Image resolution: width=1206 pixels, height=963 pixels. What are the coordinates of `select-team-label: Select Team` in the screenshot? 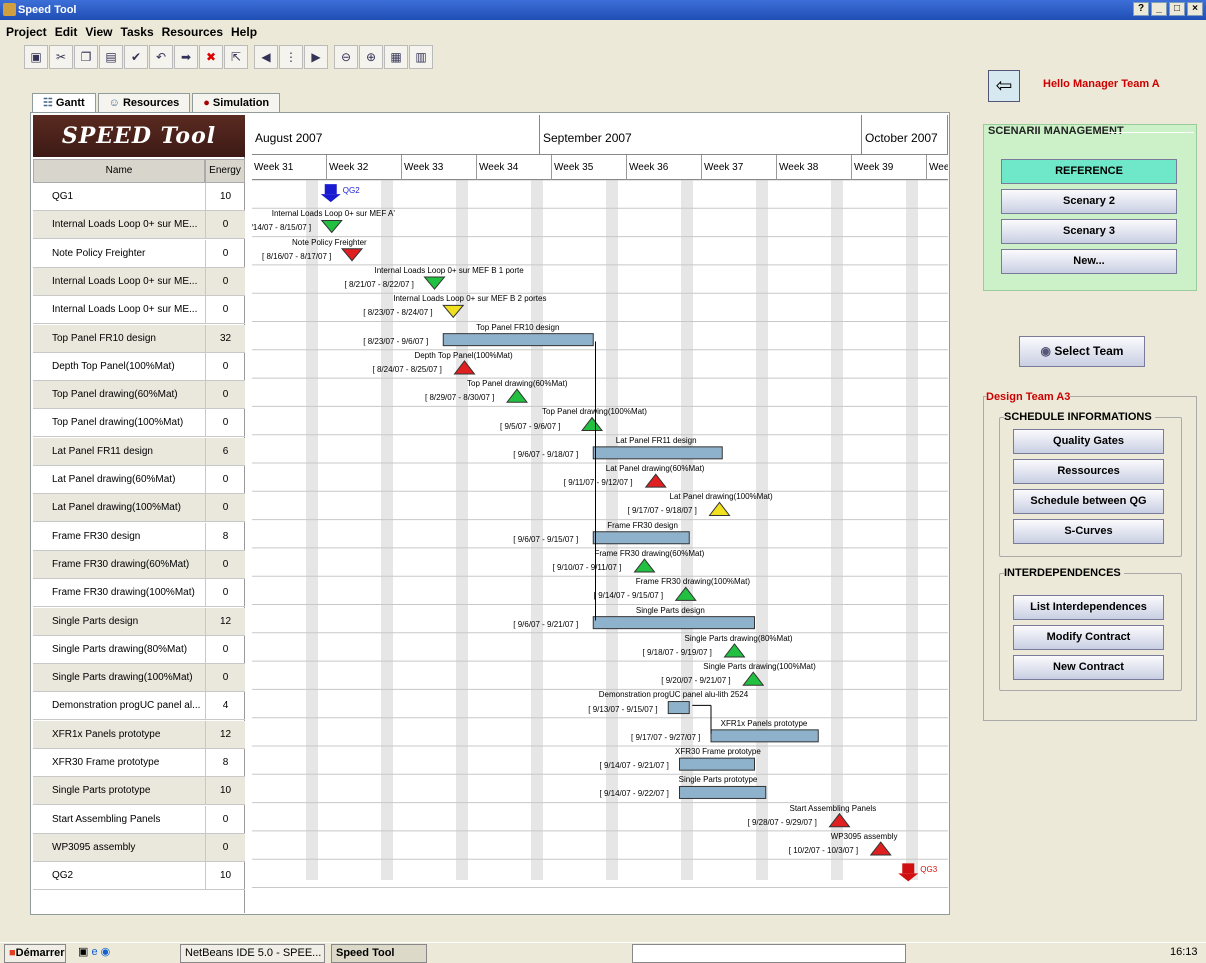 It's located at (1089, 351).